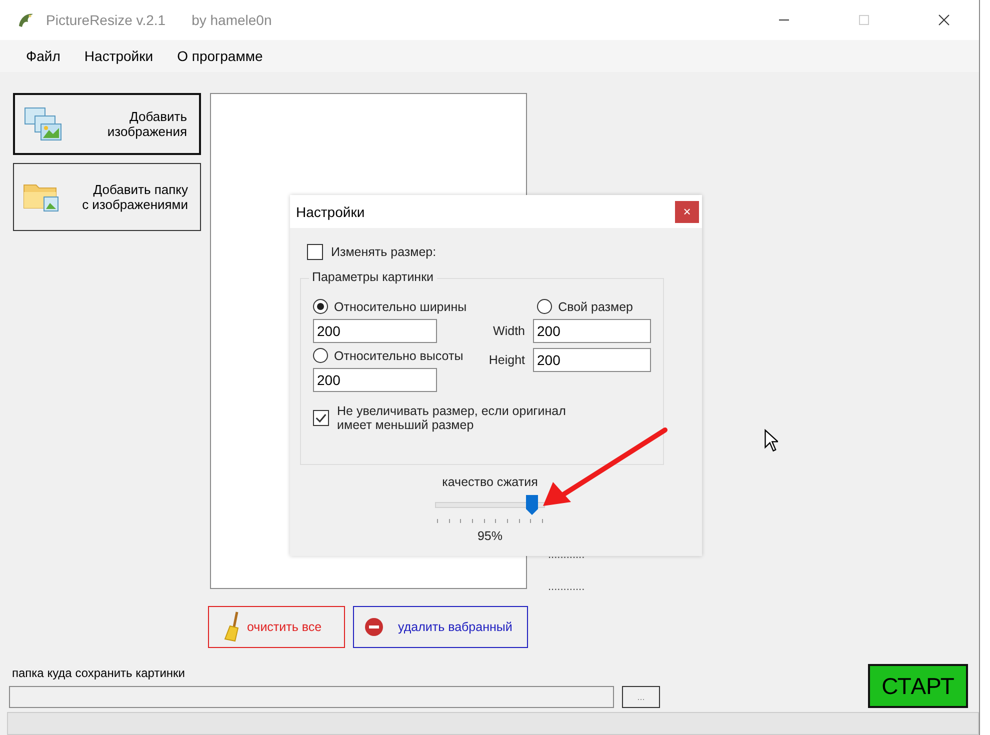 The height and width of the screenshot is (735, 990). I want to click on remove-button: удалить вабранный, so click(440, 627).